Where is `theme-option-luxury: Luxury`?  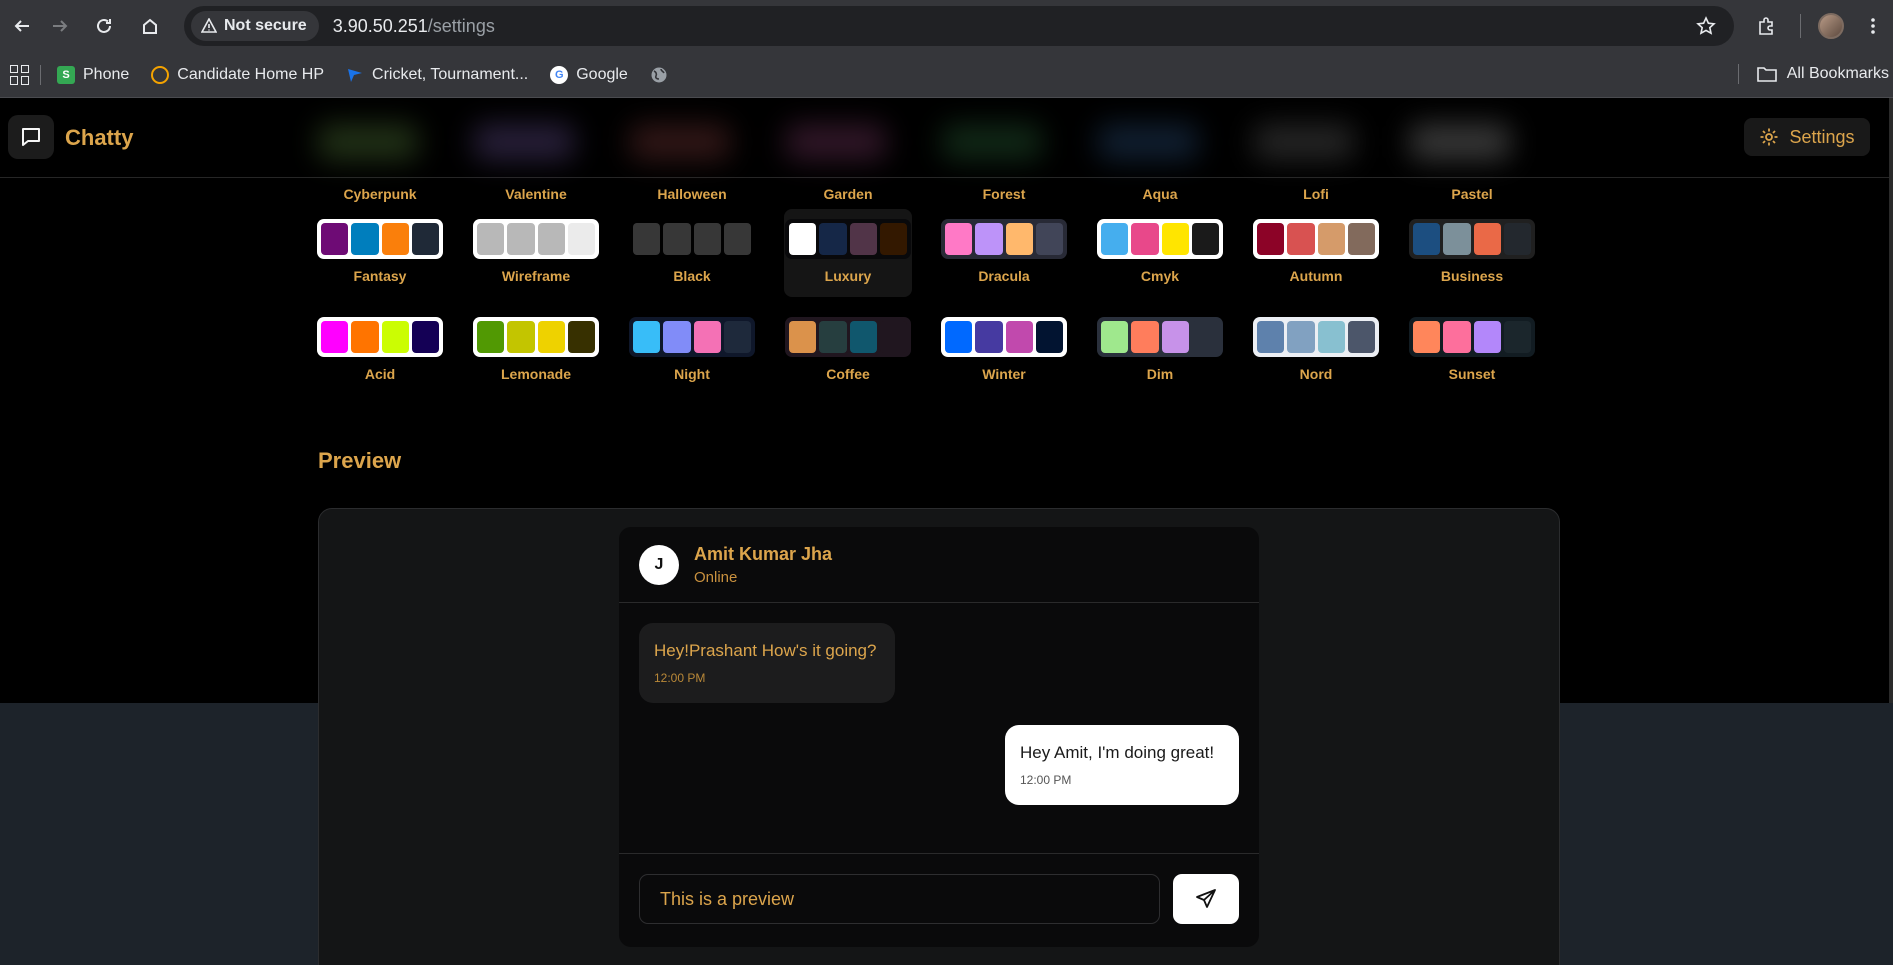 theme-option-luxury: Luxury is located at coordinates (848, 253).